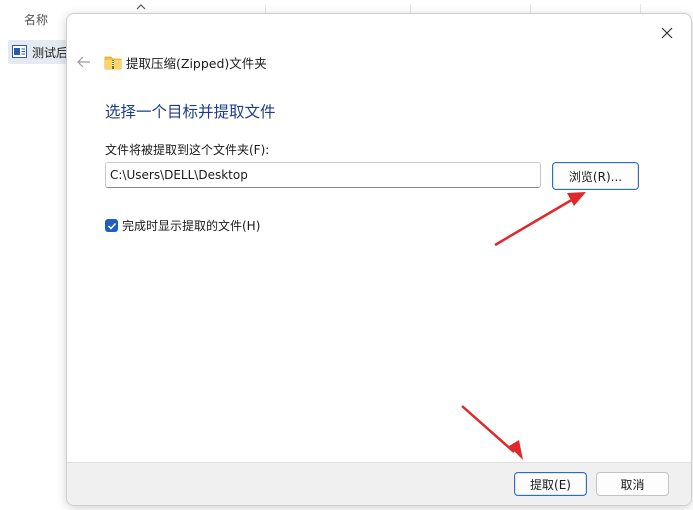  Describe the element at coordinates (141, 7) in the screenshot. I see `chevron-up-icon` at that location.